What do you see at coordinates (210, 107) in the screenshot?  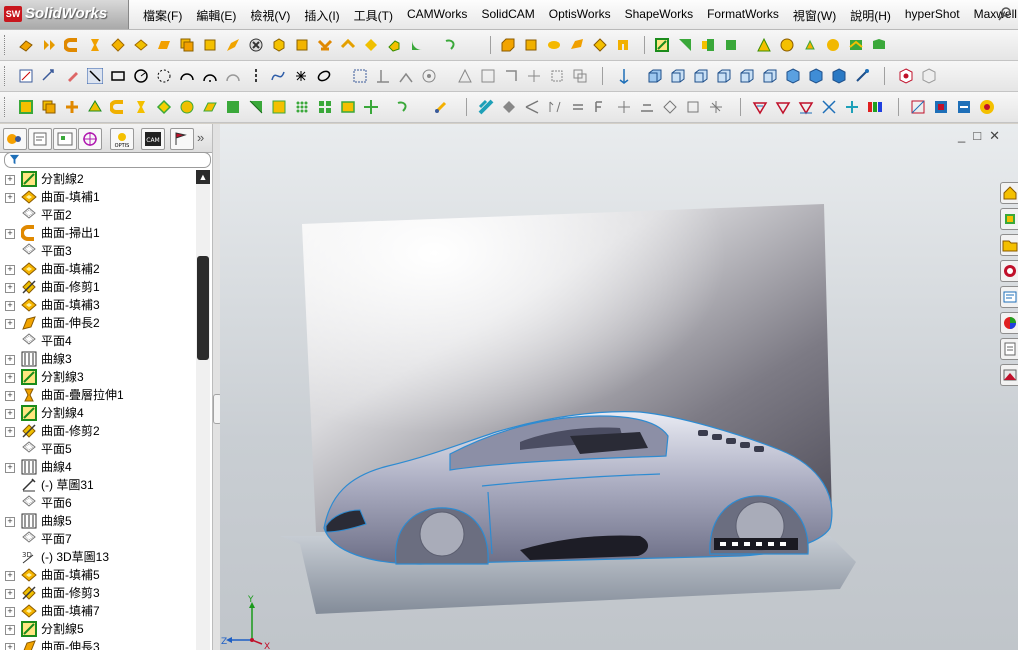 I see `offset-face-icon` at bounding box center [210, 107].